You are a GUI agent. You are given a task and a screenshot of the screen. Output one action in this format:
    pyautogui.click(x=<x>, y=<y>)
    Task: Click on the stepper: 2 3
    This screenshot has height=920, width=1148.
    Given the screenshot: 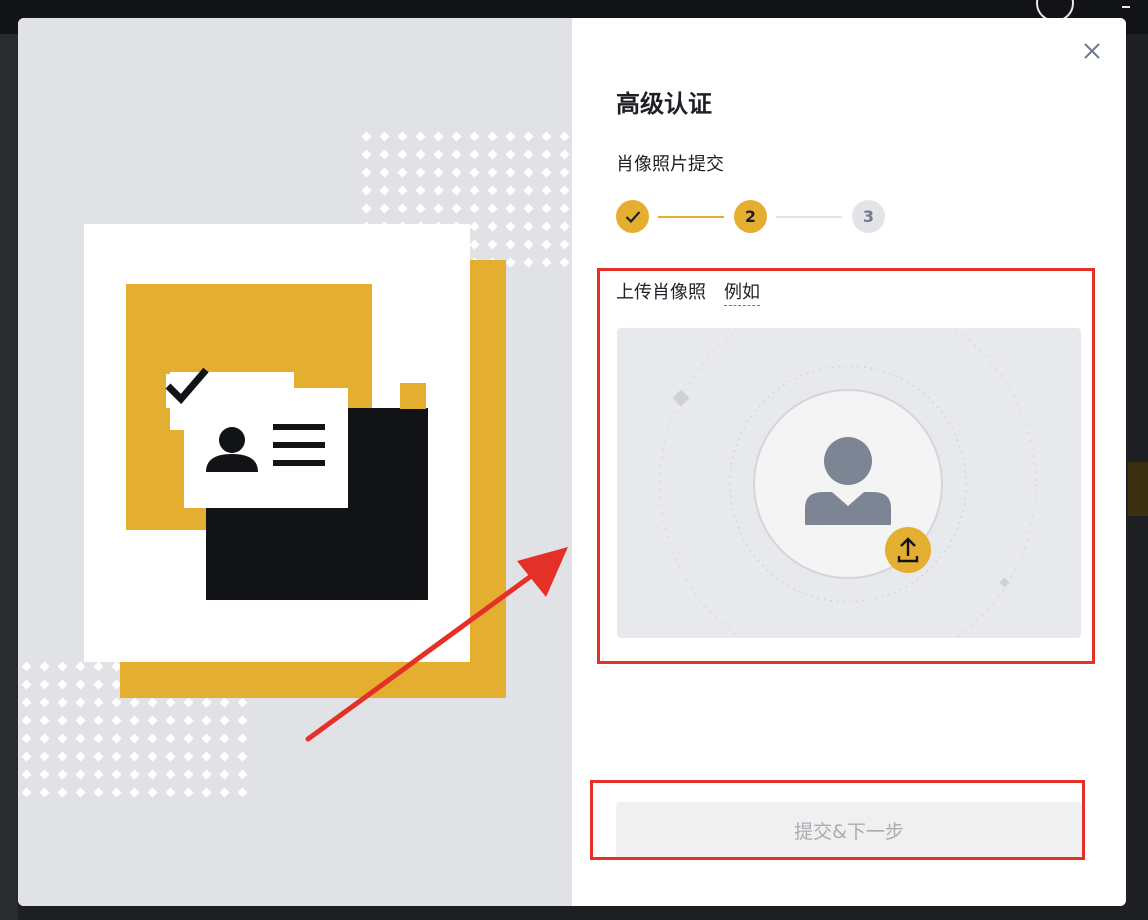 What is the action you would take?
    pyautogui.click(x=781, y=217)
    